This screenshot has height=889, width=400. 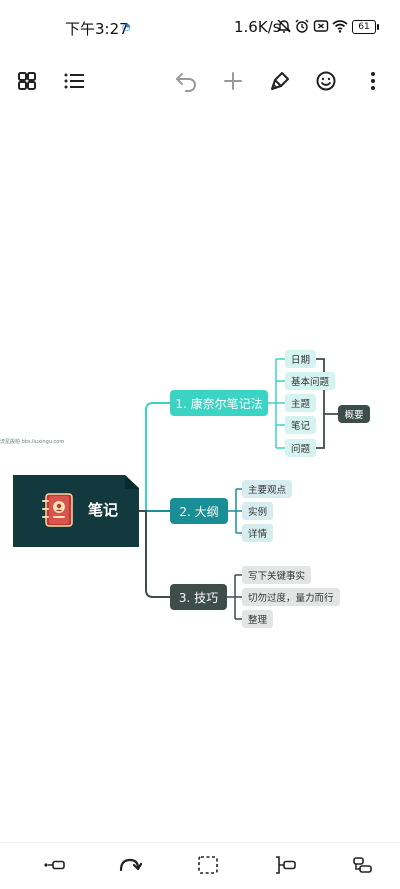 I want to click on add-sibling-button, so click(x=362, y=865).